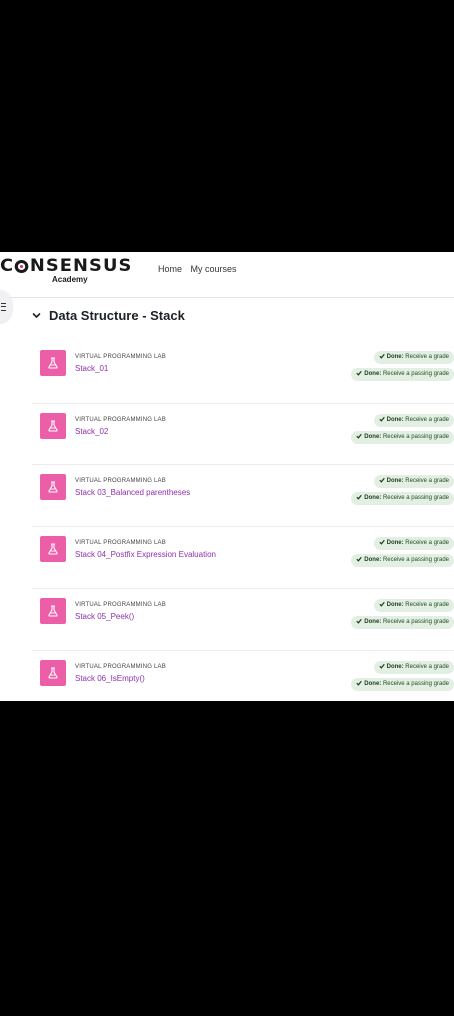 This screenshot has height=1016, width=454. What do you see at coordinates (22, 266) in the screenshot?
I see `logo-o-icon` at bounding box center [22, 266].